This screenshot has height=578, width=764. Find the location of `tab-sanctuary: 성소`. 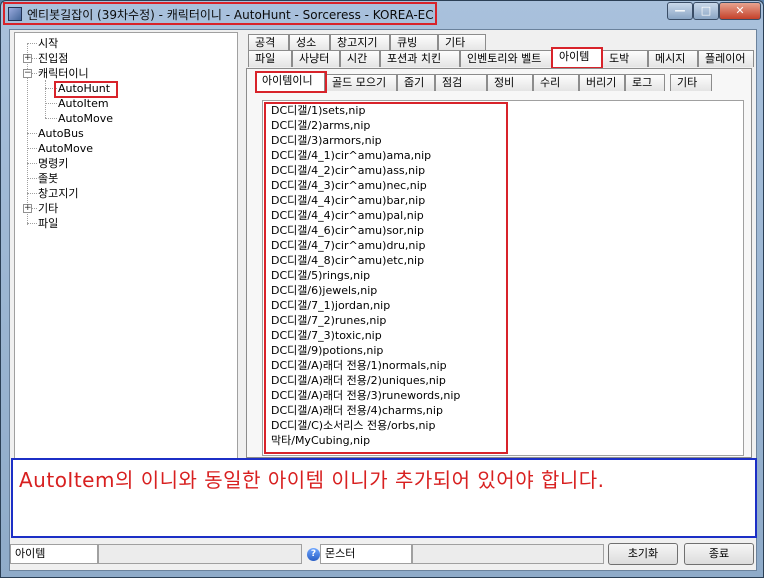

tab-sanctuary: 성소 is located at coordinates (309, 42).